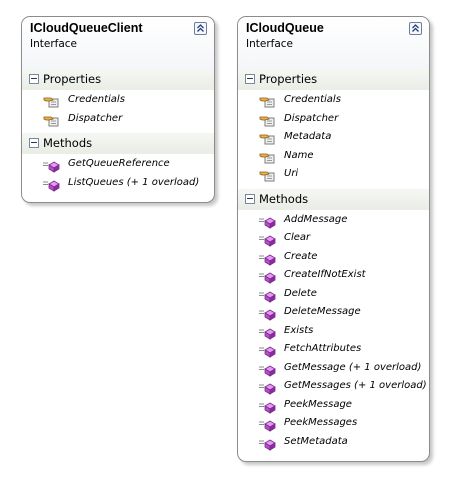  Describe the element at coordinates (333, 175) in the screenshot. I see `list-item-property: Uri` at that location.